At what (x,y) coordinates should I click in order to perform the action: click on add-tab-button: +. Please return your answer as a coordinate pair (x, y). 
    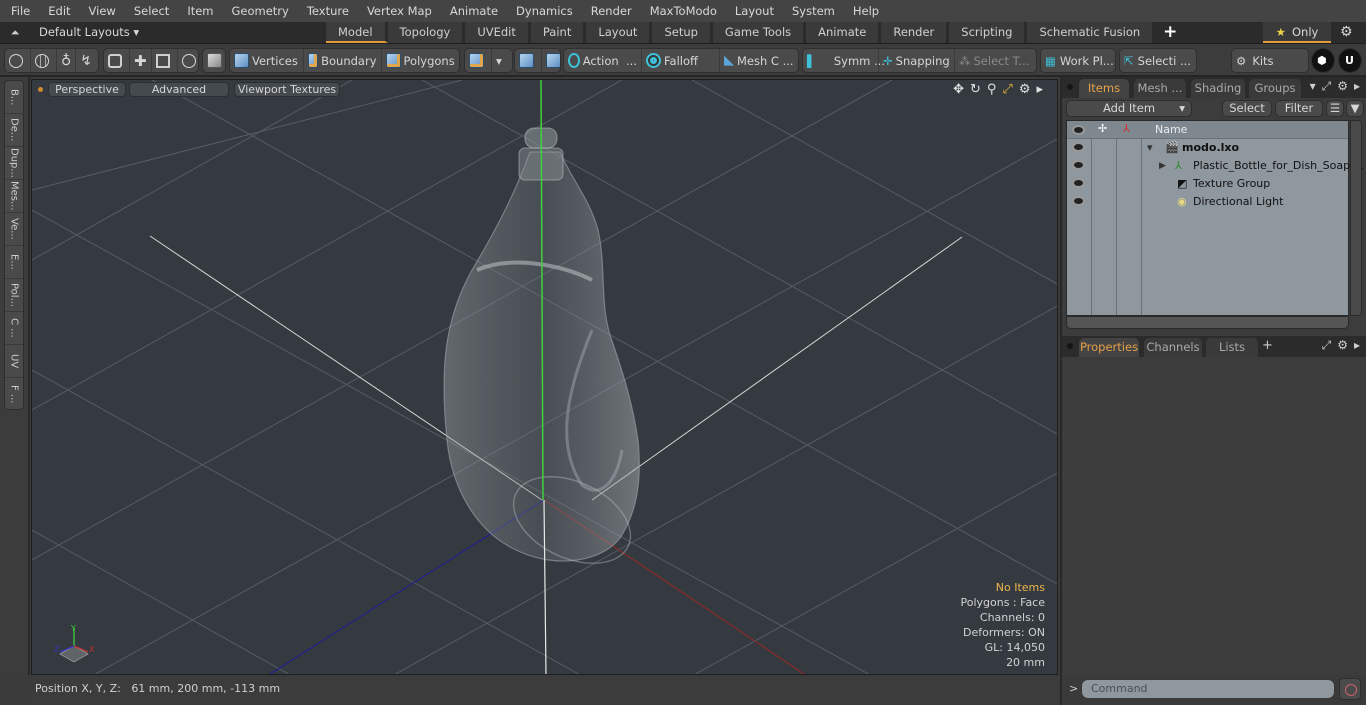
    Looking at the image, I should click on (1170, 33).